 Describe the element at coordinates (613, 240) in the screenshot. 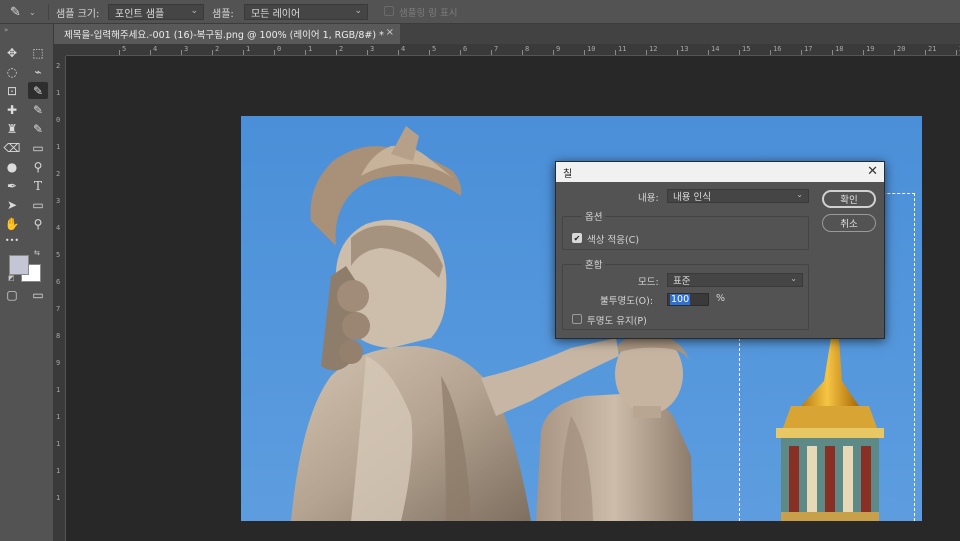

I see `color-adapt-label: 색상 적응(C)` at that location.